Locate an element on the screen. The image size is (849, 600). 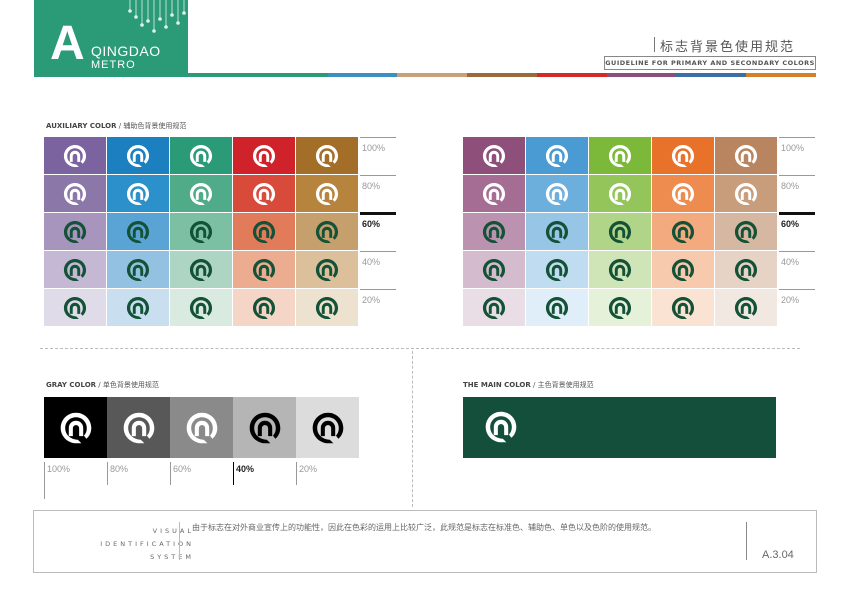
auxiliary-section-label: AUXILIARY COLOR / 辅助色背景使用规范 is located at coordinates (116, 126).